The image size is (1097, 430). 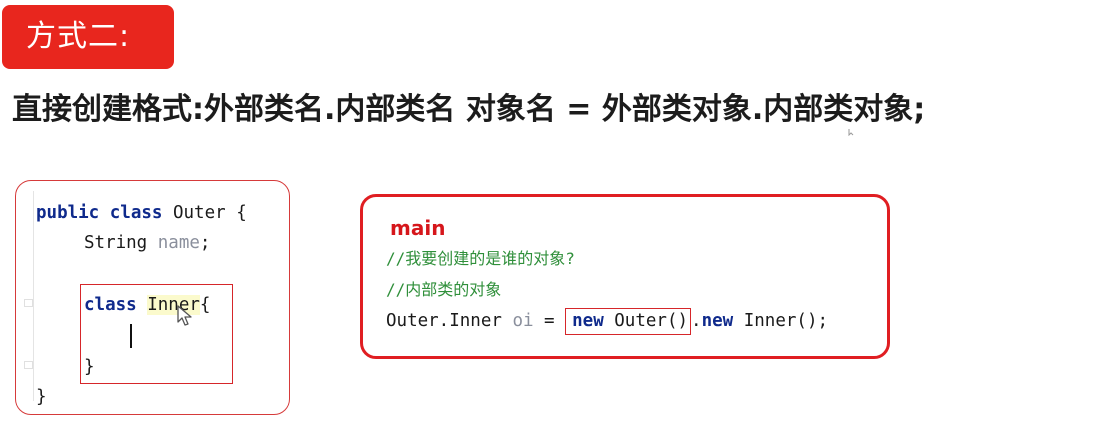 I want to click on comment-whose-object: //我要创建的是谁的对象?, so click(x=480, y=258).